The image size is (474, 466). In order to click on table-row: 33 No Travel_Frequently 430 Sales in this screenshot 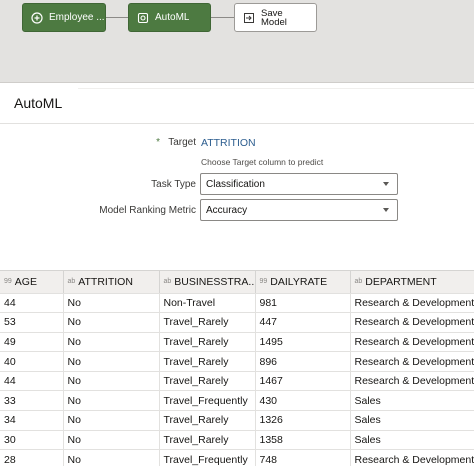, I will do `click(237, 401)`.